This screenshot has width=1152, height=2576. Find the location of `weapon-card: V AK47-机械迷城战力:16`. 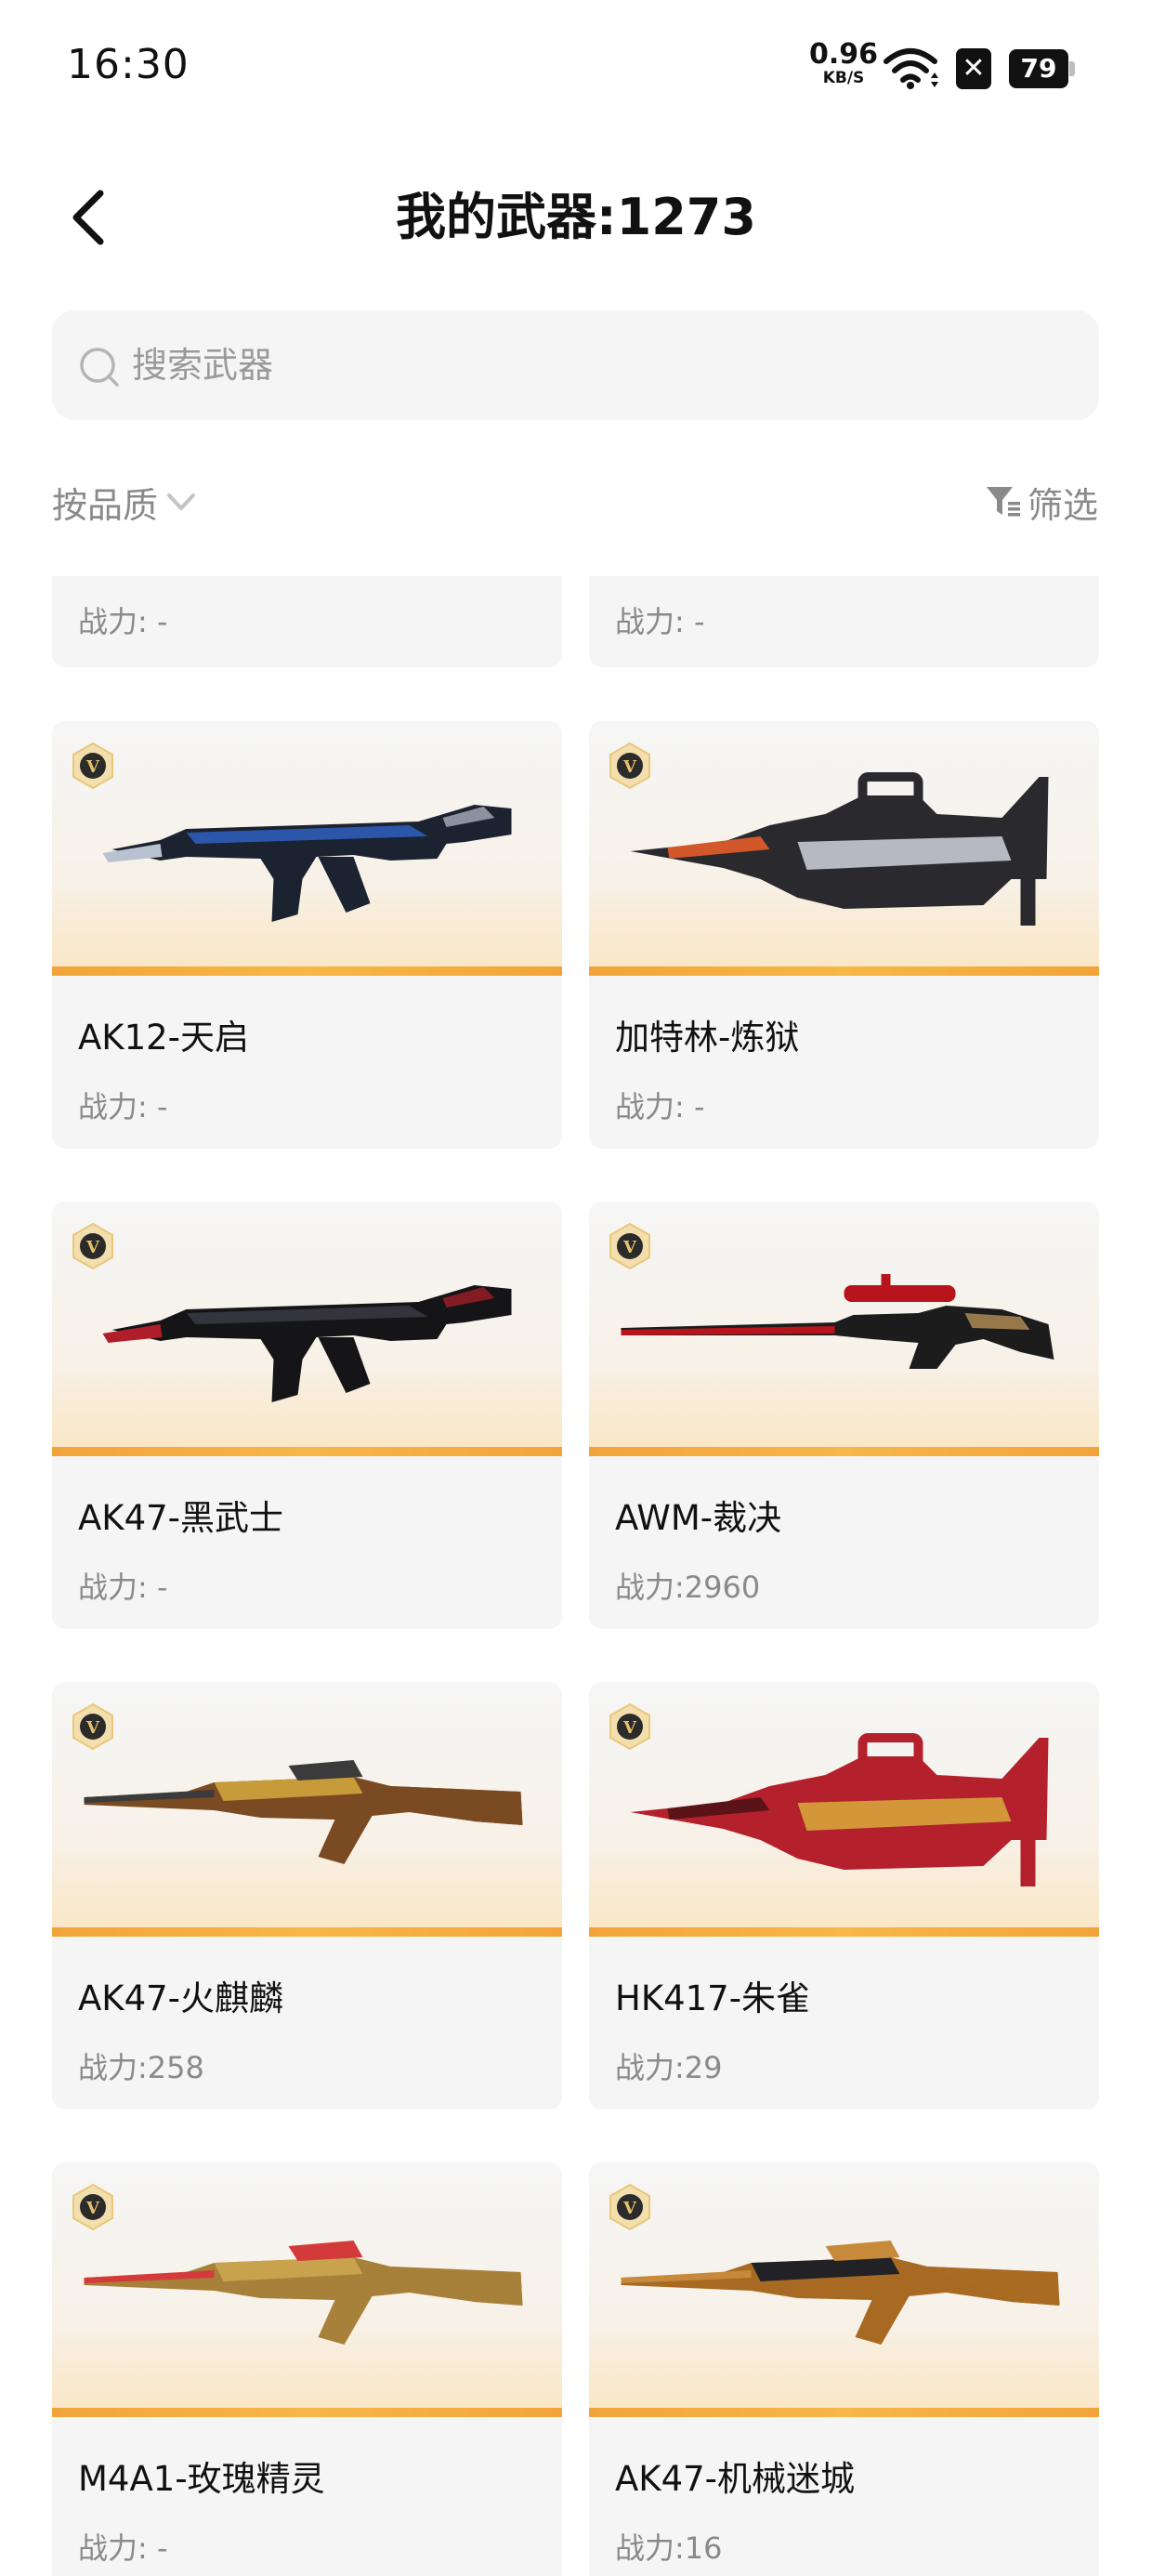

weapon-card: V AK47-机械迷城战力:16 is located at coordinates (844, 2369).